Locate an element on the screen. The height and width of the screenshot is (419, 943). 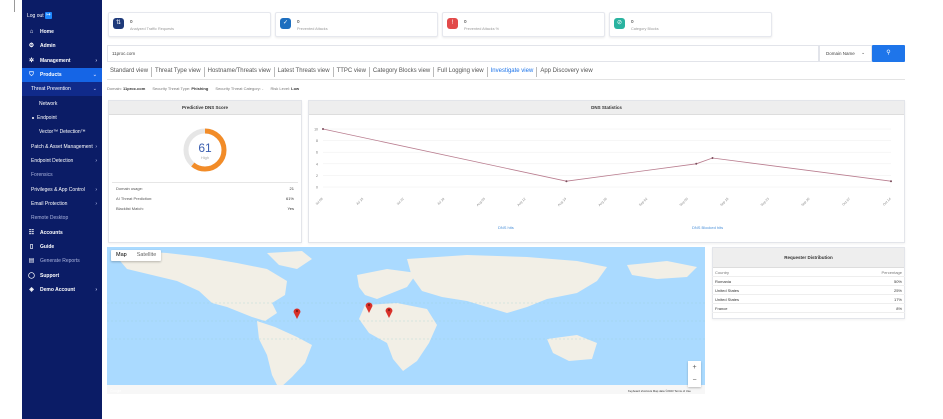
stat-card-analyzed: ⇅ 0 Analyzed Traffic Requests is located at coordinates (189, 24).